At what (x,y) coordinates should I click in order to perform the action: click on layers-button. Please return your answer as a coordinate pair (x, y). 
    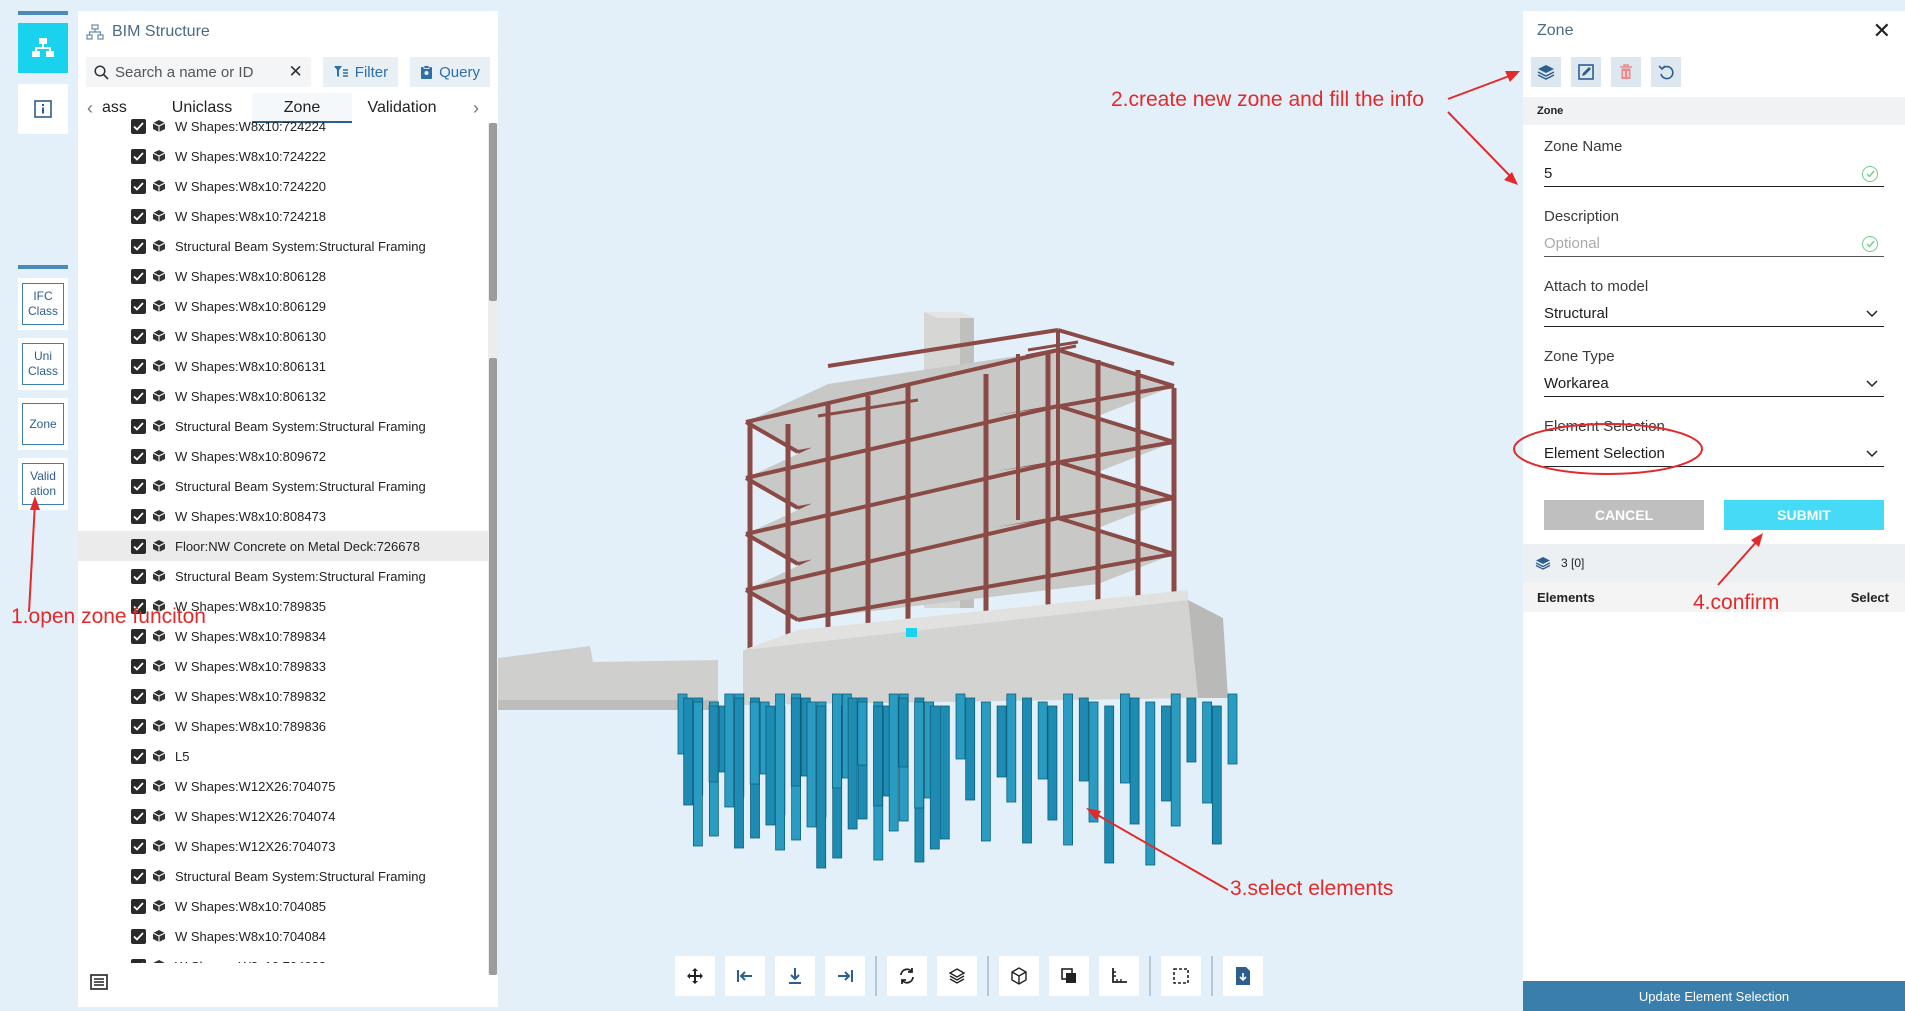
    Looking at the image, I should click on (957, 976).